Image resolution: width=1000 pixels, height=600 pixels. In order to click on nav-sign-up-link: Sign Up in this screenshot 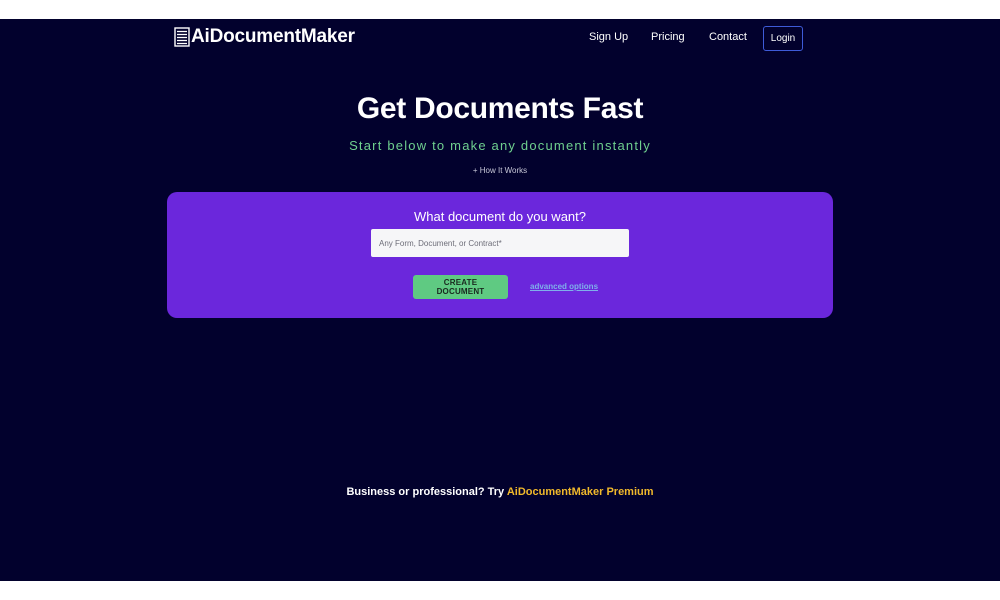, I will do `click(608, 37)`.